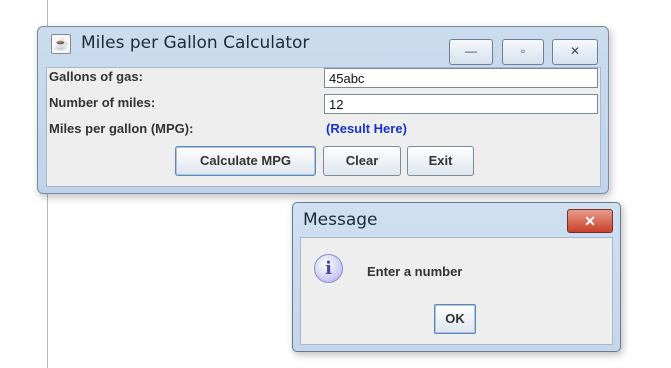 The height and width of the screenshot is (368, 671). I want to click on ok-button: OK, so click(455, 319).